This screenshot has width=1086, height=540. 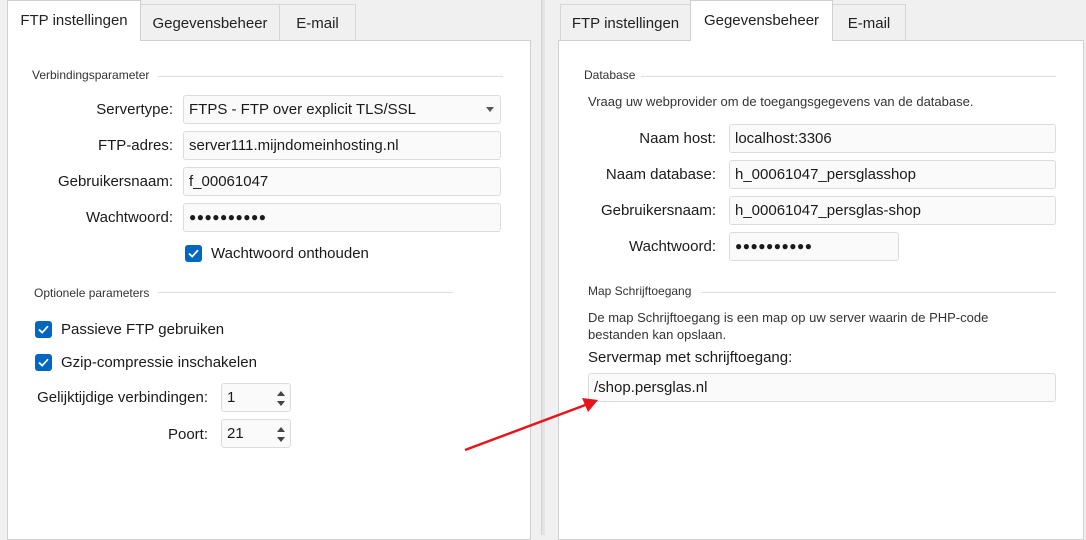 What do you see at coordinates (342, 145) in the screenshot?
I see `ftp-address-input: server111.mijndomeinhosting.nl` at bounding box center [342, 145].